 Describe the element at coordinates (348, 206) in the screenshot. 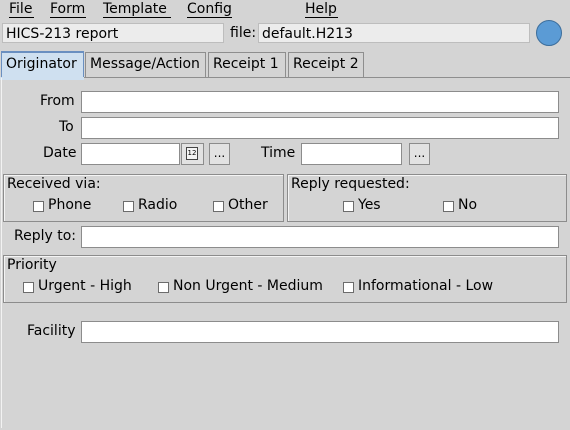

I see `yes-checkbox` at that location.